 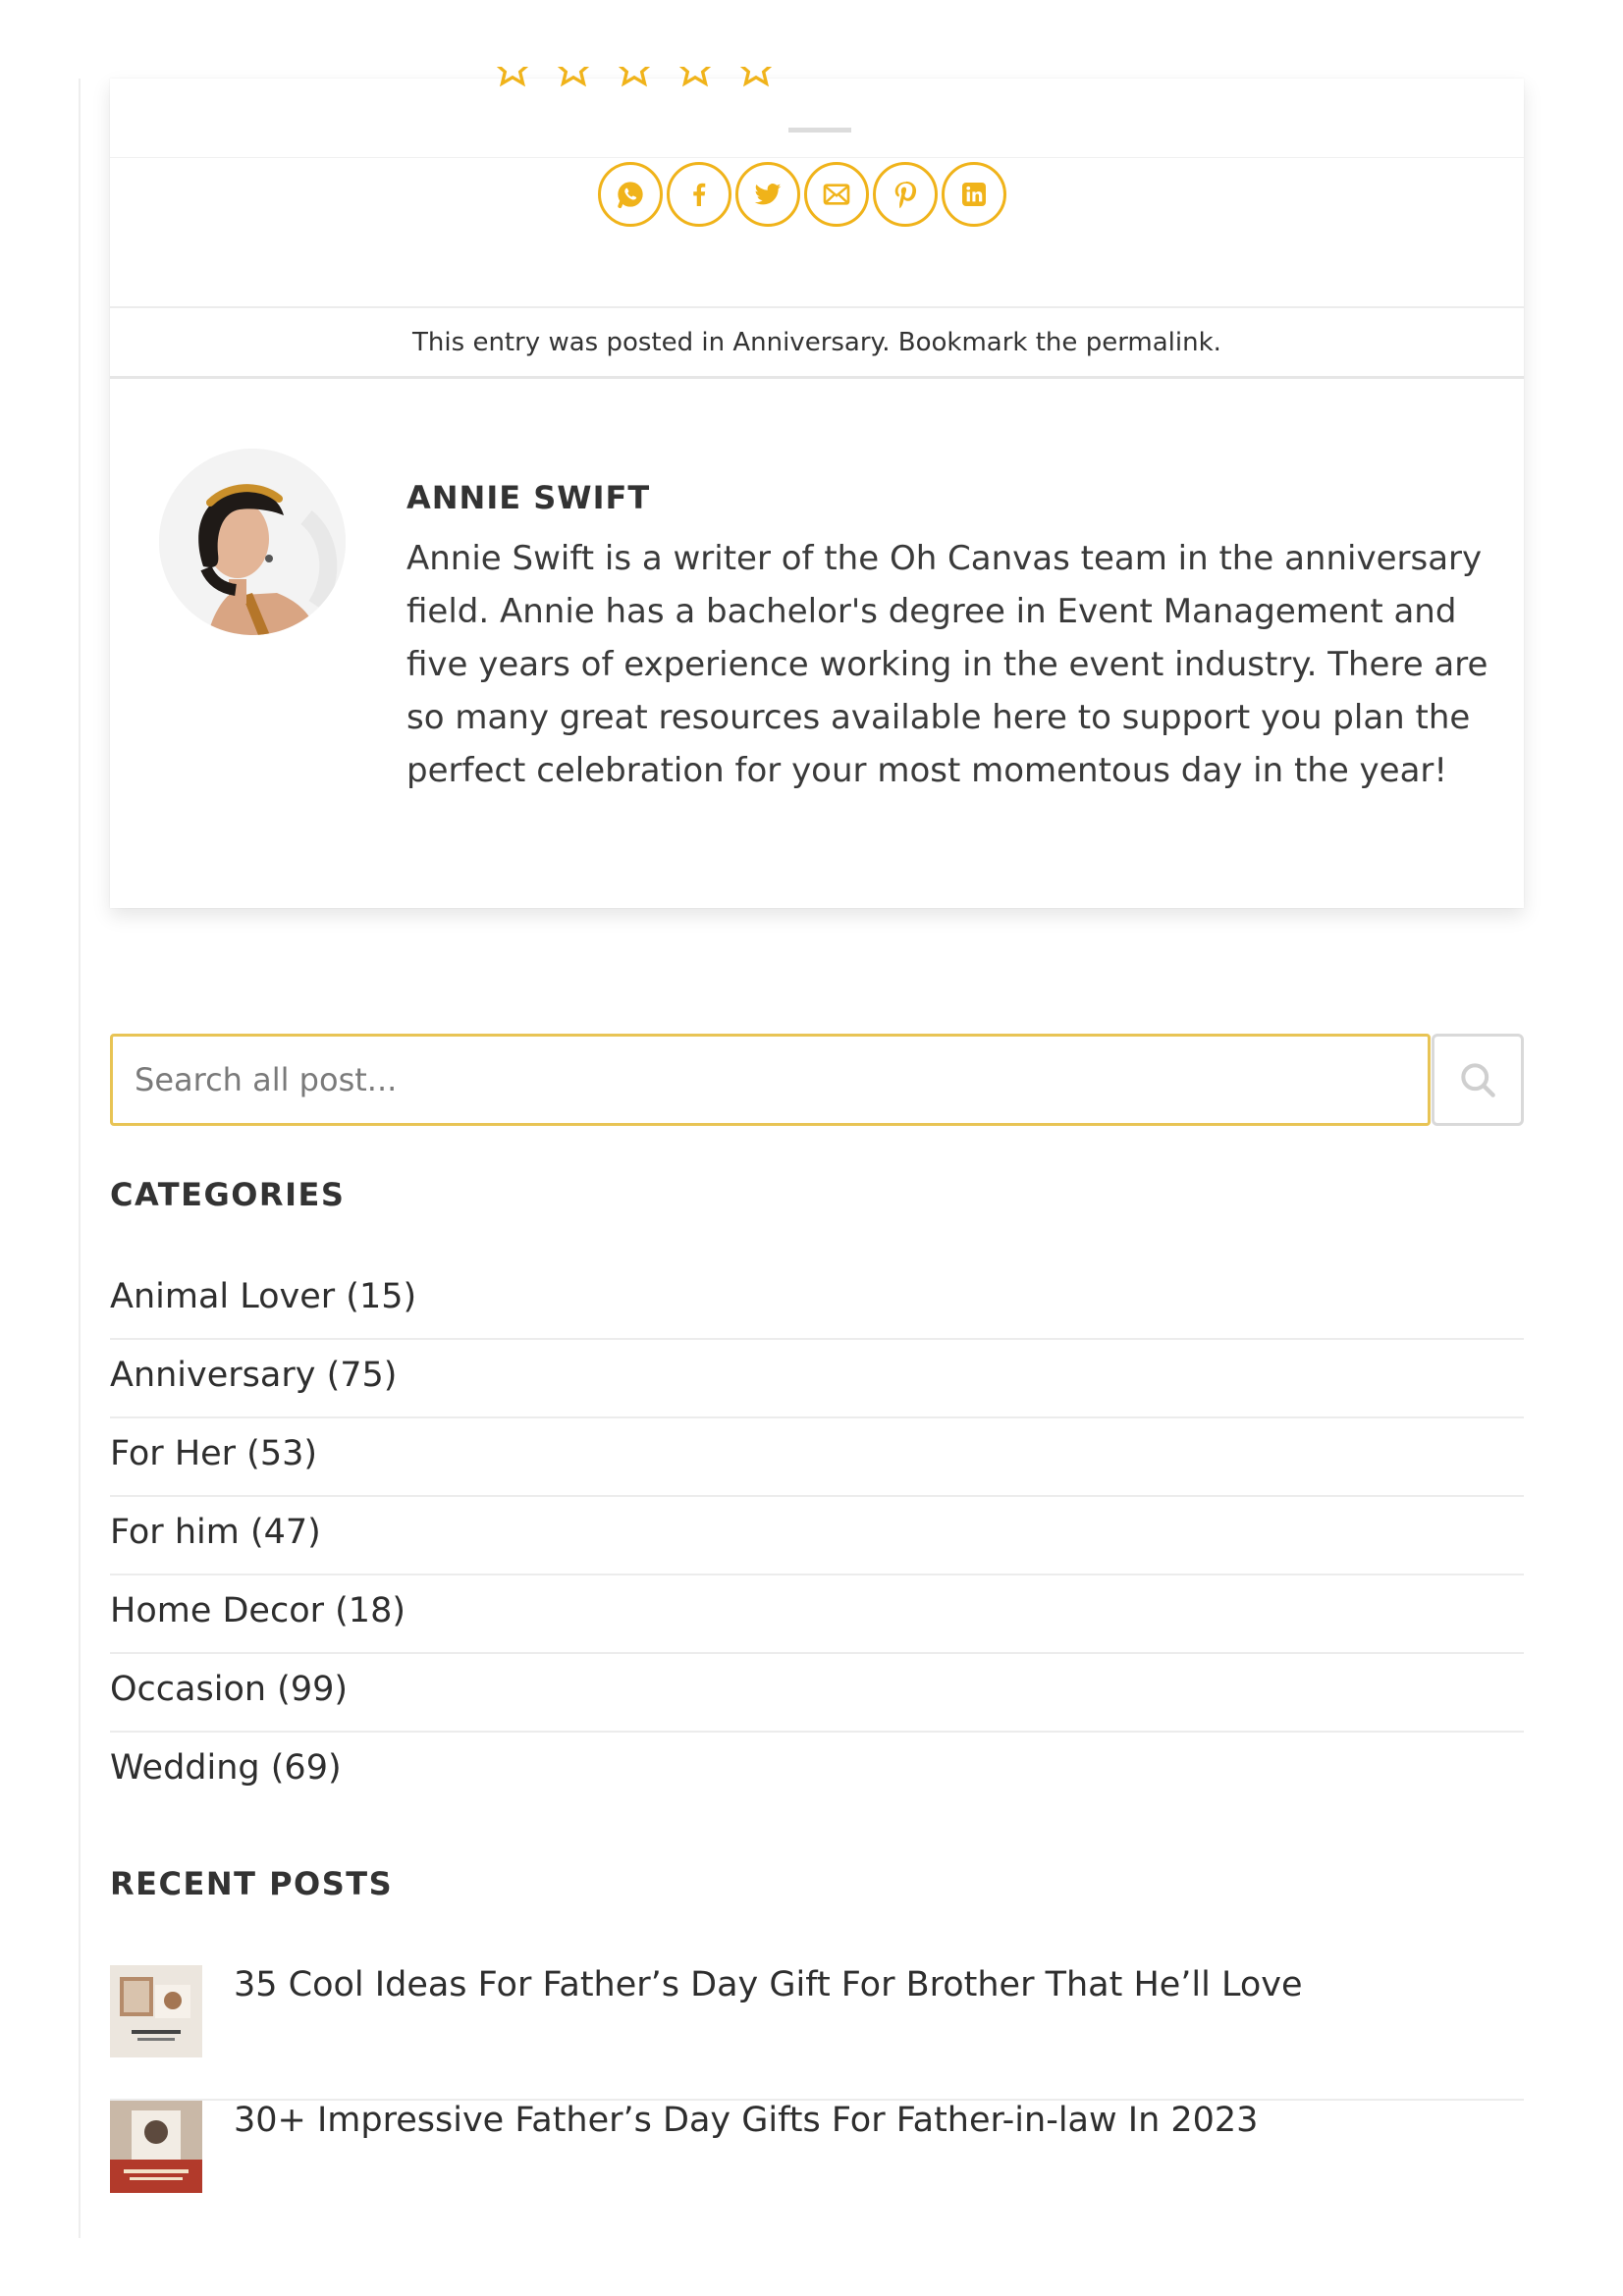 I want to click on recent-posts-title: RECENT POSTS, so click(x=252, y=1883).